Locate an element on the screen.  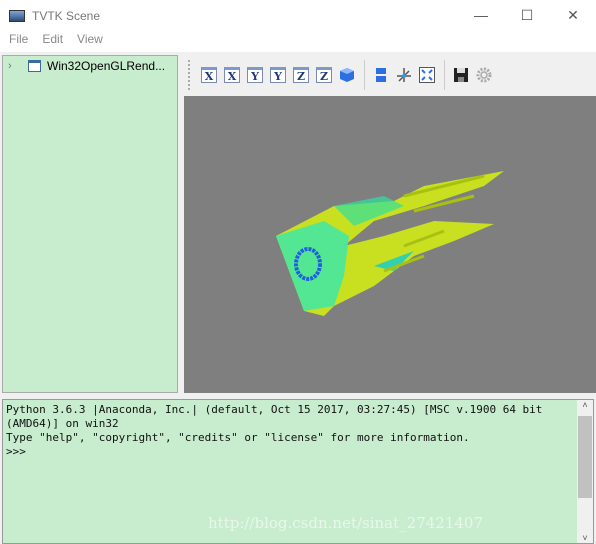
3d-surface-render is located at coordinates (390, 243).